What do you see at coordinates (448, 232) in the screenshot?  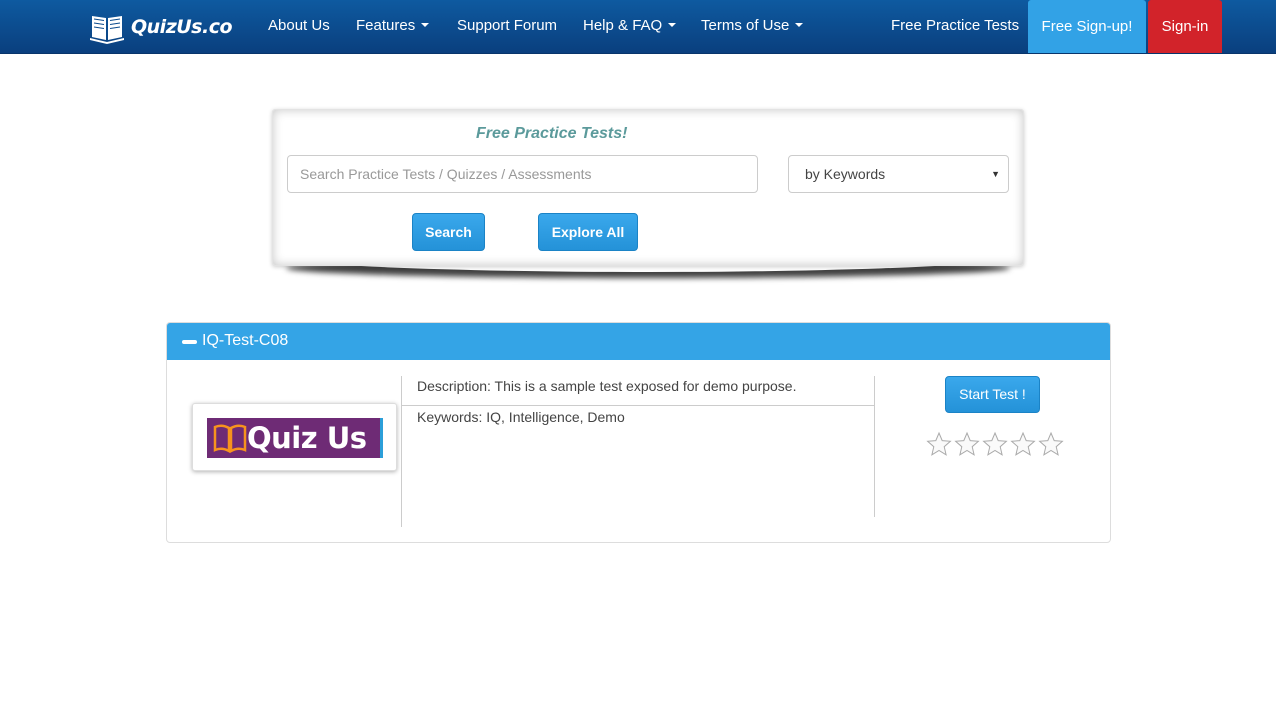 I see `search-button: Search` at bounding box center [448, 232].